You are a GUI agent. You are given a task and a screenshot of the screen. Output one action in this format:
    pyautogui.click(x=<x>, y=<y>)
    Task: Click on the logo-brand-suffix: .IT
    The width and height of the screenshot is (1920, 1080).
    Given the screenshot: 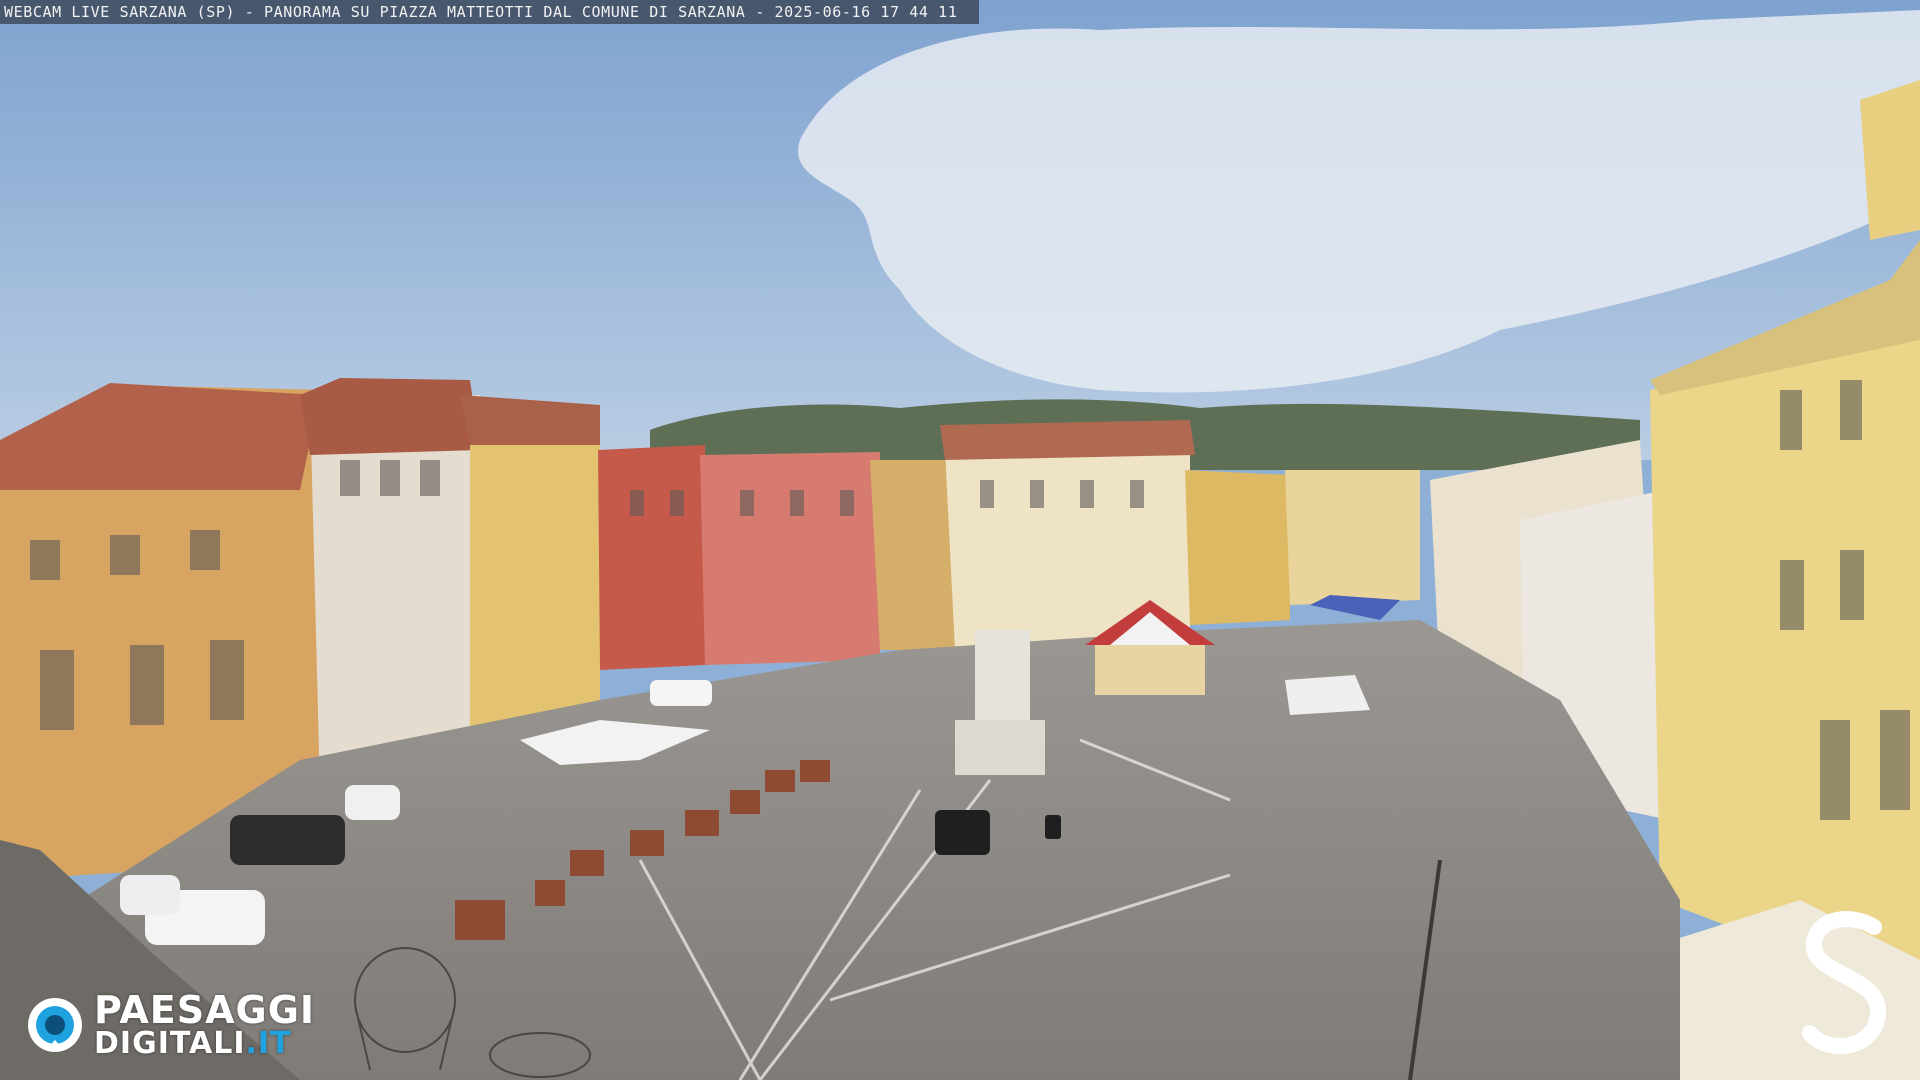 What is the action you would take?
    pyautogui.click(x=268, y=1043)
    